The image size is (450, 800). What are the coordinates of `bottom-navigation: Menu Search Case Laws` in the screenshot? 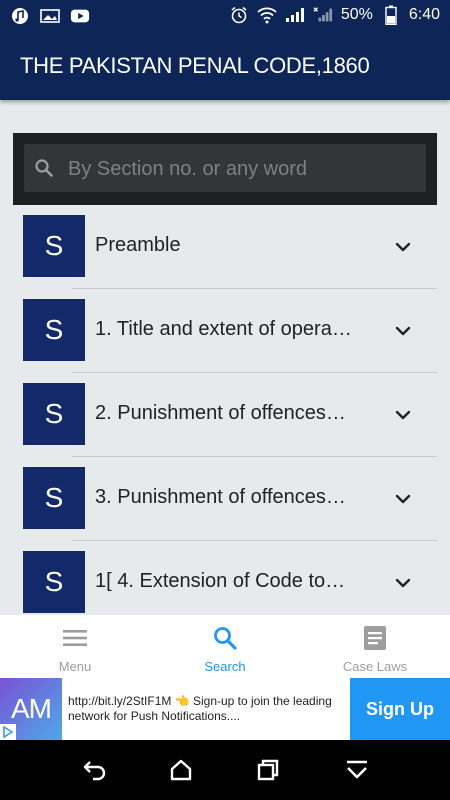 It's located at (225, 646).